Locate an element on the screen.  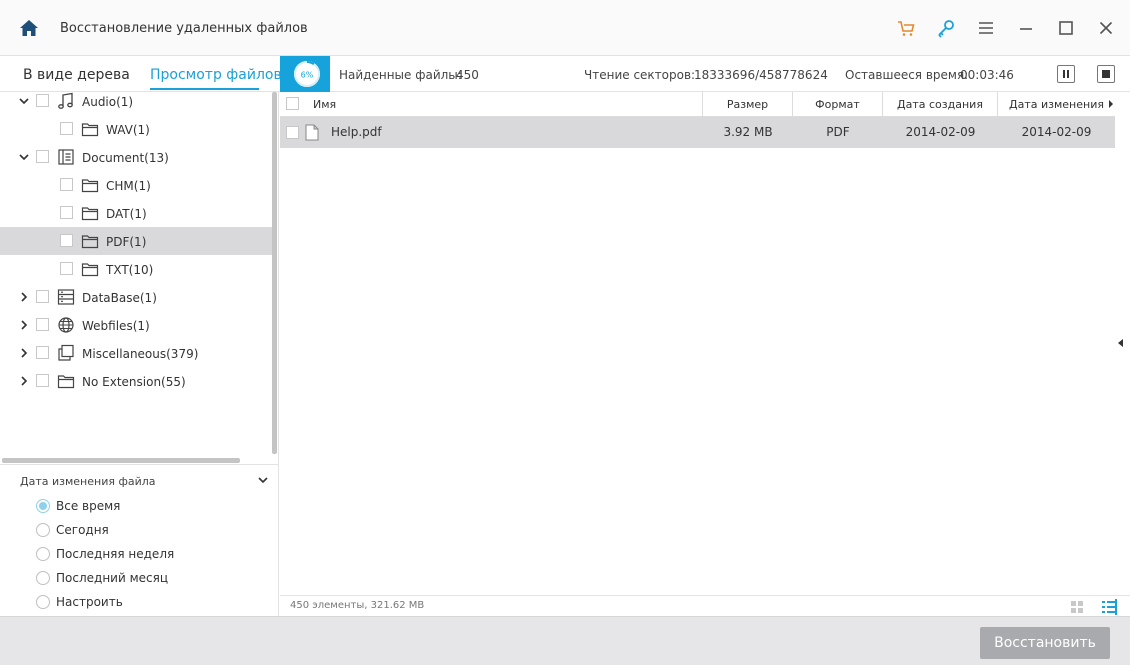
file-size: 3.92 MB is located at coordinates (748, 132).